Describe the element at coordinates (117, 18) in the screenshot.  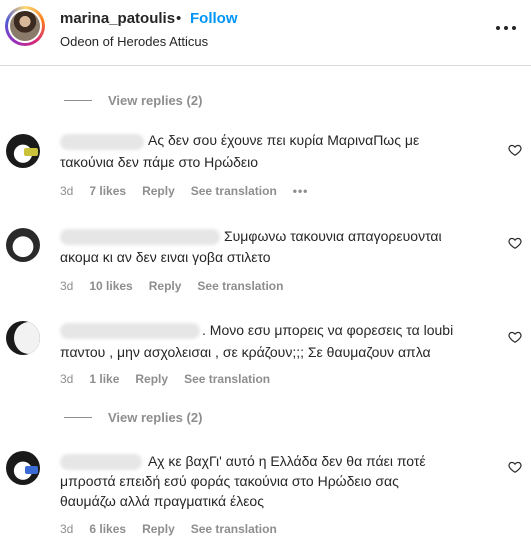
I see `username-link: marina_patoulis` at that location.